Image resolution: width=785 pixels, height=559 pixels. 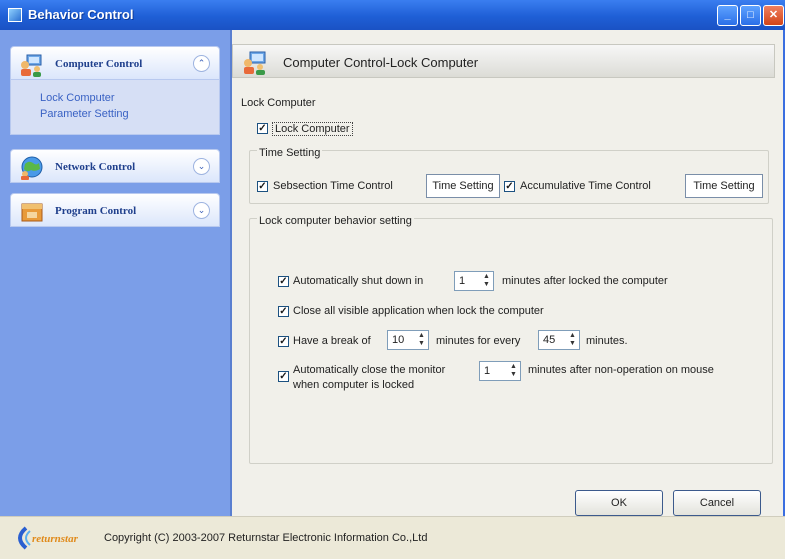 What do you see at coordinates (559, 340) in the screenshot?
I see `break-interval-stepper: 45 ▲ ▼` at bounding box center [559, 340].